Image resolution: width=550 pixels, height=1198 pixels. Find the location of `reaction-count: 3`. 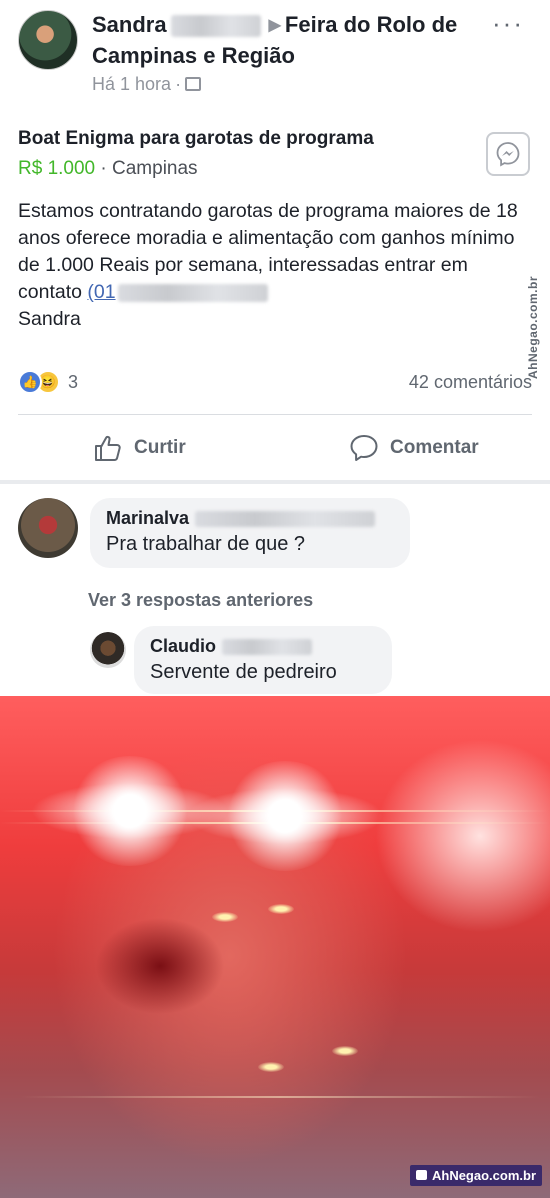

reaction-count: 3 is located at coordinates (73, 381).